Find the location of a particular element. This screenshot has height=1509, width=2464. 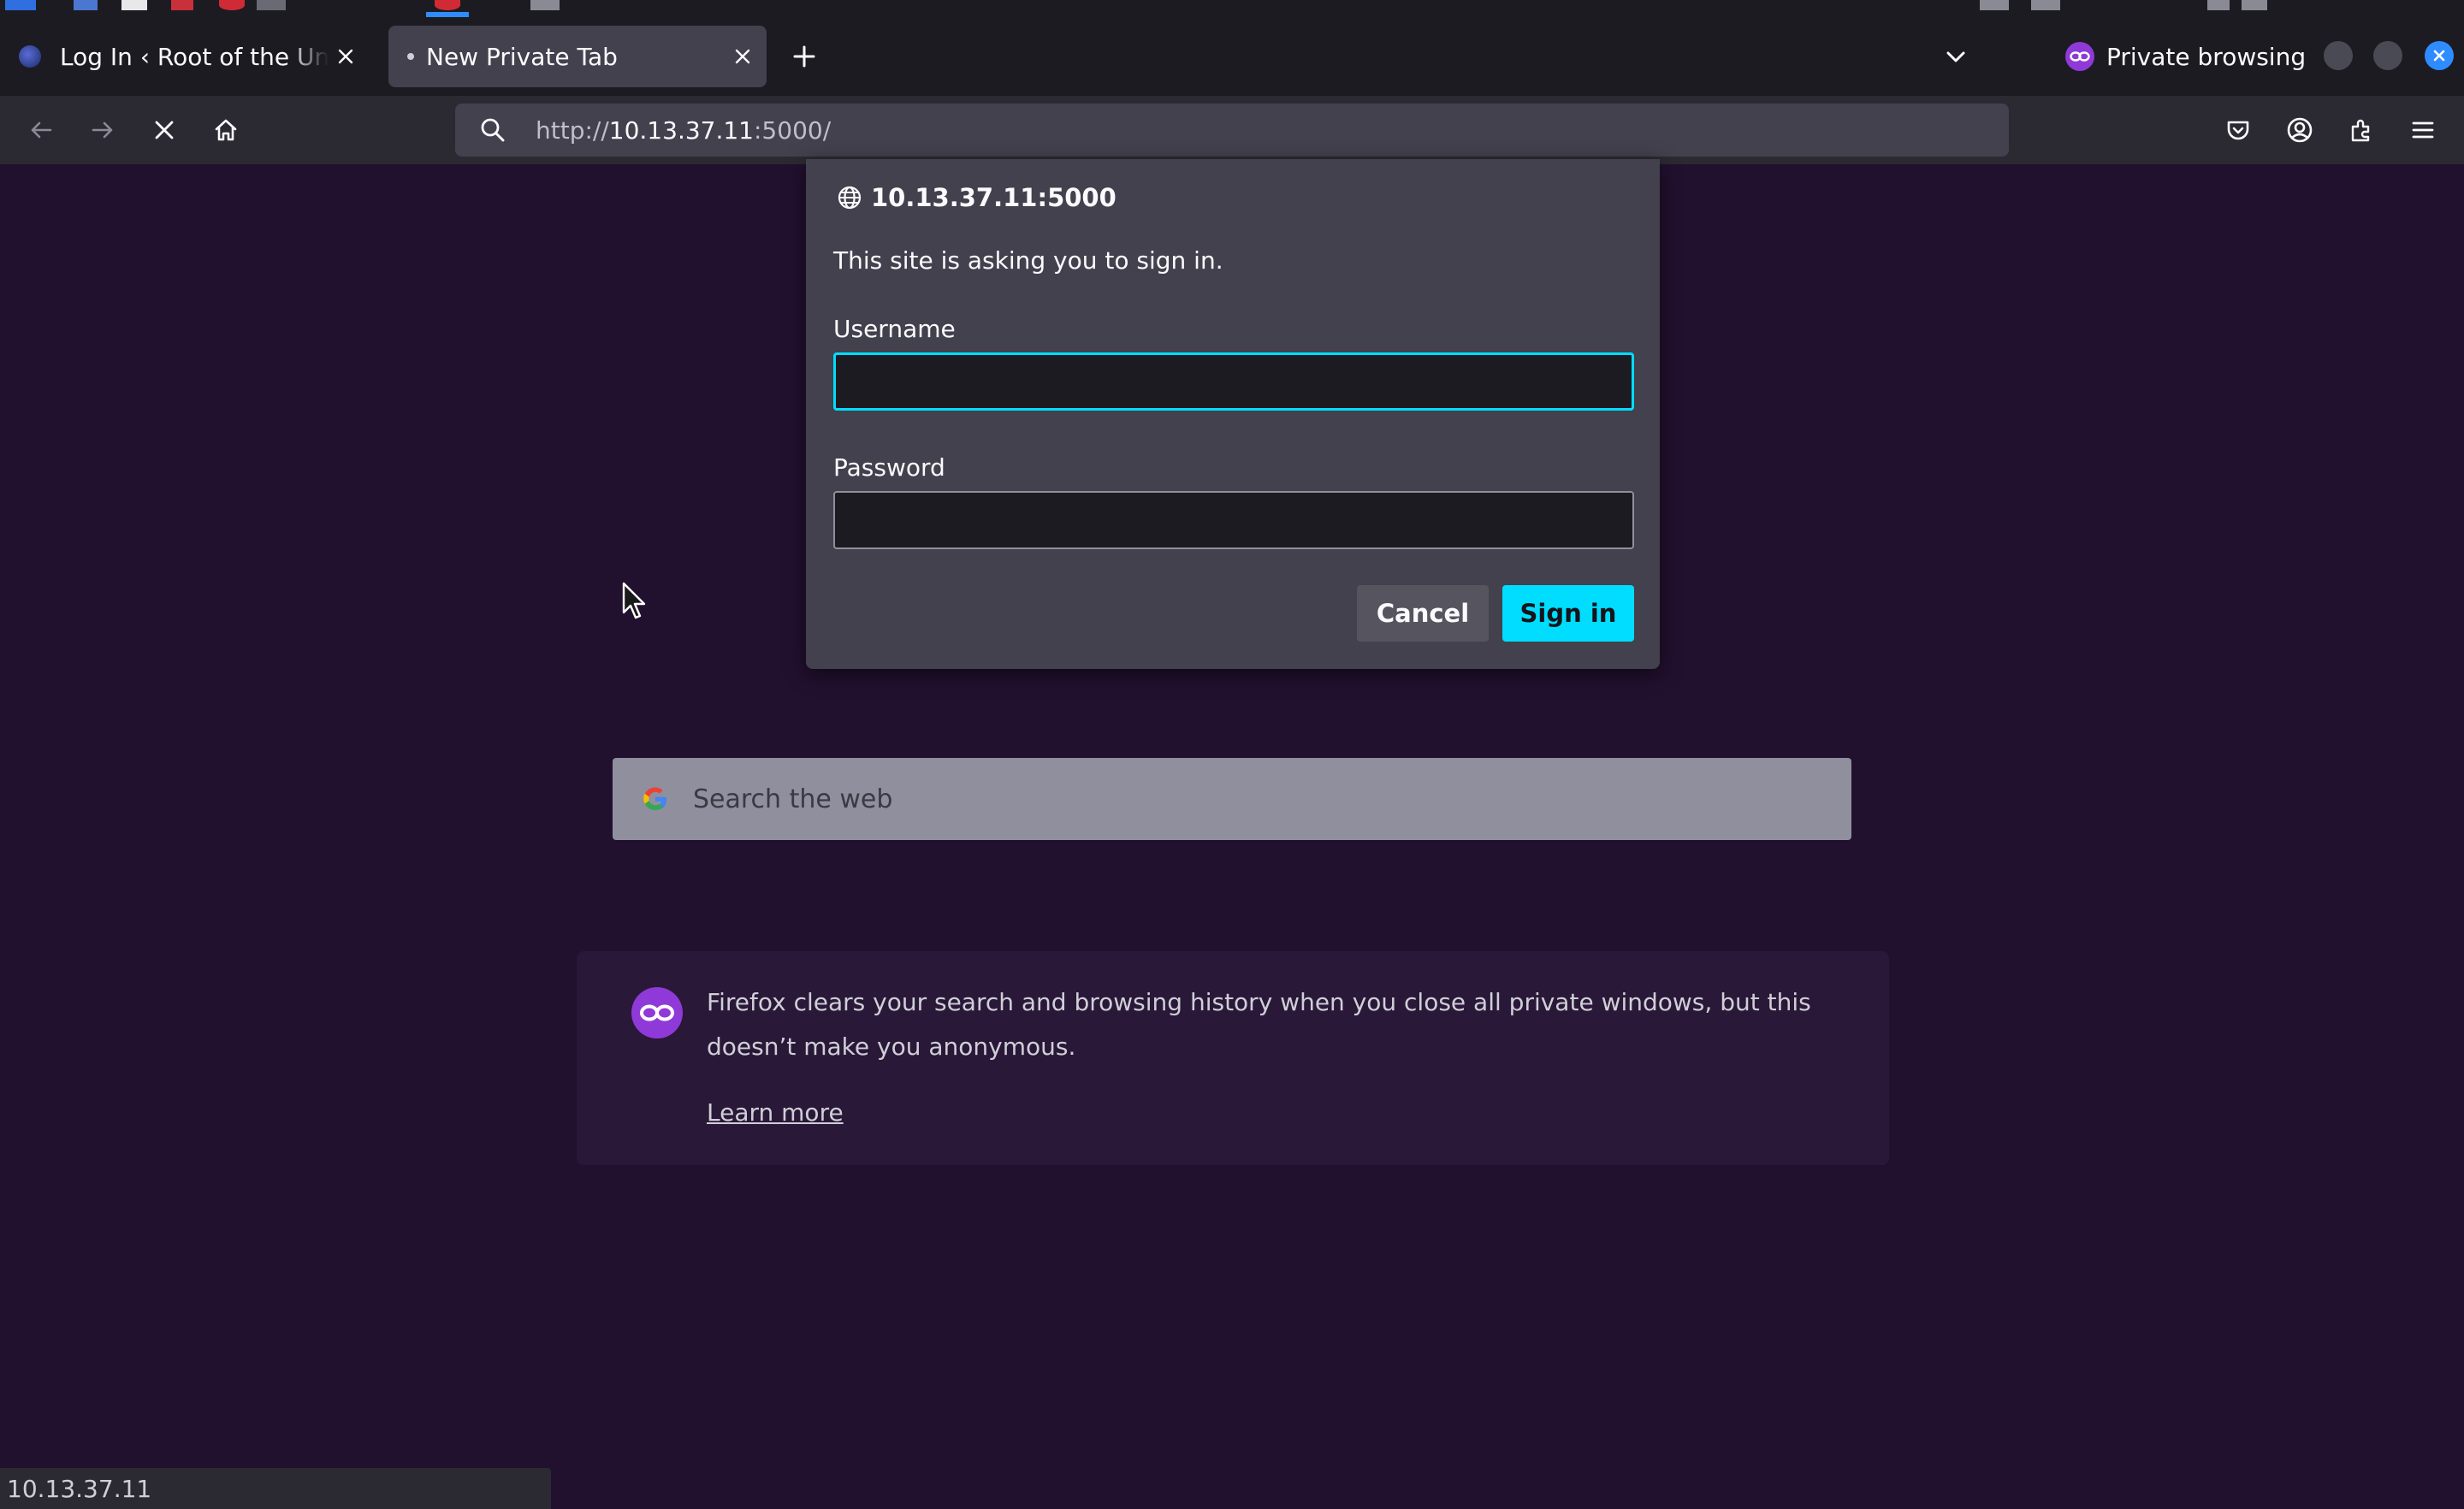

url-host: 10.13.37.11 is located at coordinates (681, 130).